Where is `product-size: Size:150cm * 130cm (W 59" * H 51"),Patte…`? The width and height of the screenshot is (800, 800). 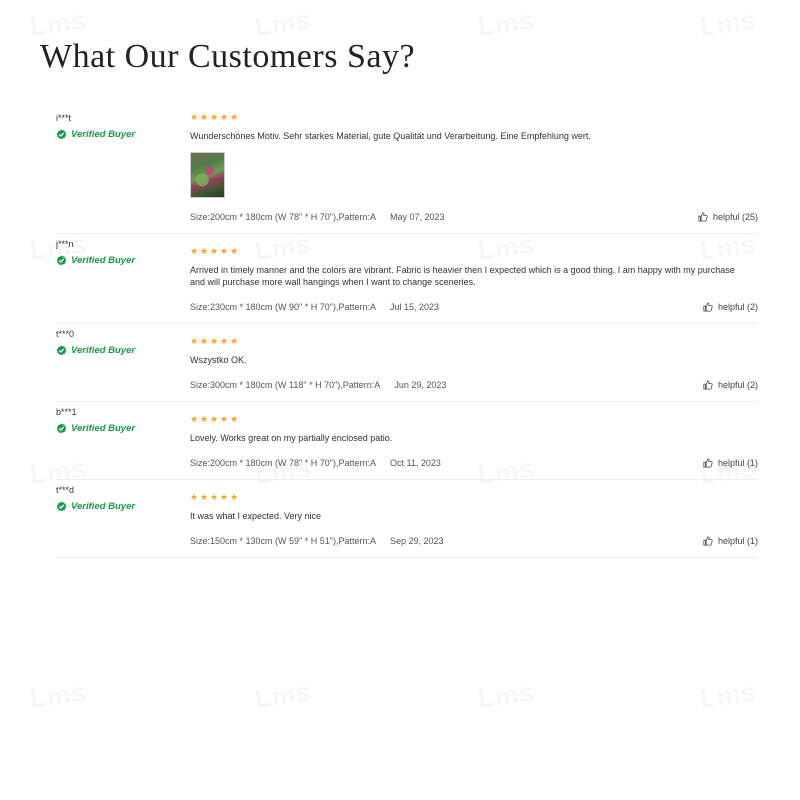
product-size: Size:150cm * 130cm (W 59" * H 51"),Patte… is located at coordinates (283, 541).